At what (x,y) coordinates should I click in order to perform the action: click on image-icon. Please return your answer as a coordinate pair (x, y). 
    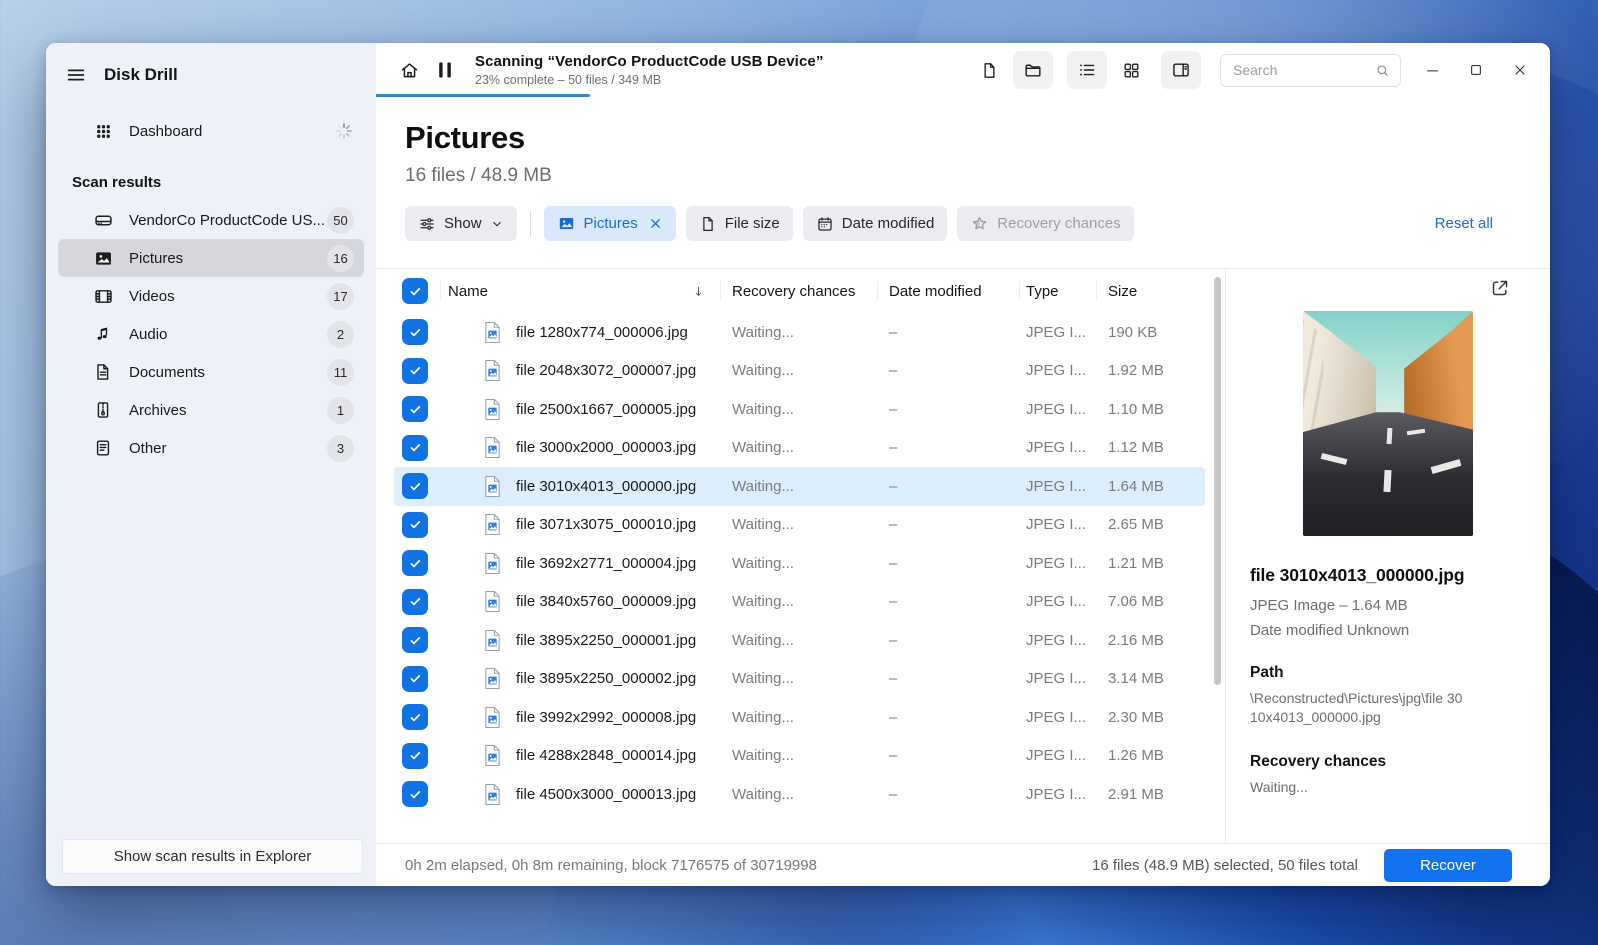
    Looking at the image, I should click on (566, 223).